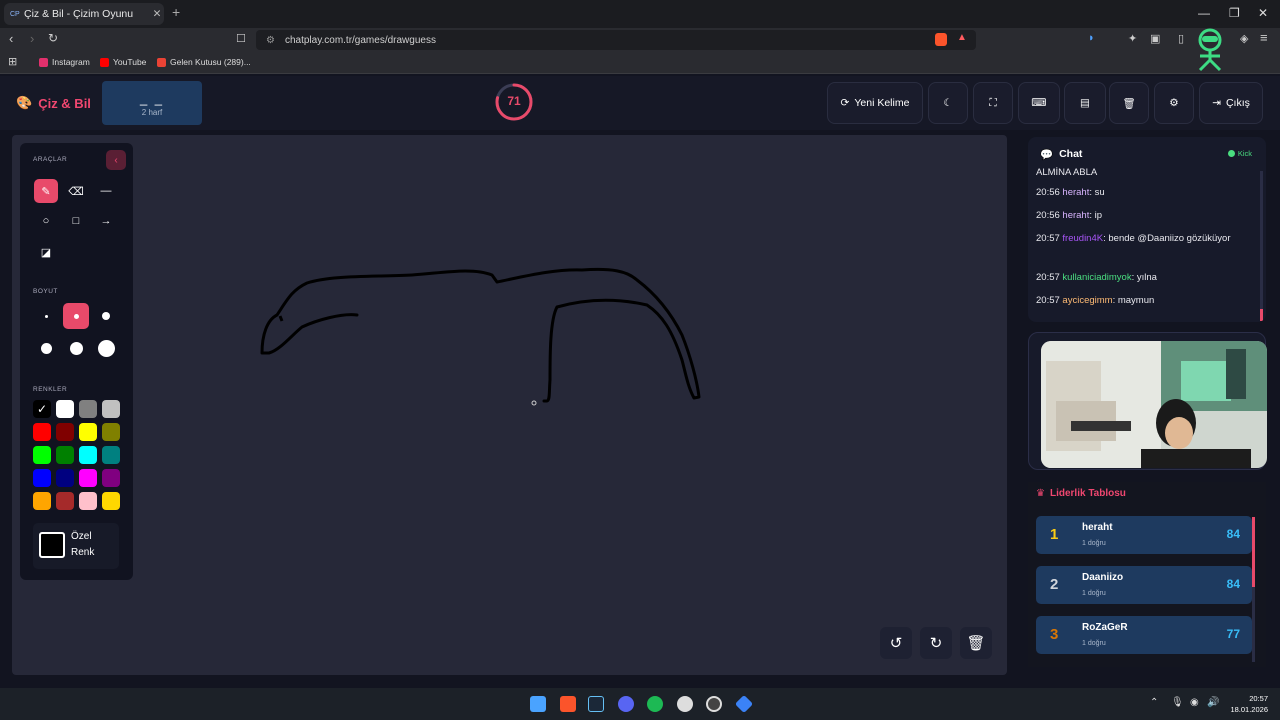 The height and width of the screenshot is (720, 1280). Describe the element at coordinates (1096, 277) in the screenshot. I see `message-user: kullaniciadimyok` at that location.